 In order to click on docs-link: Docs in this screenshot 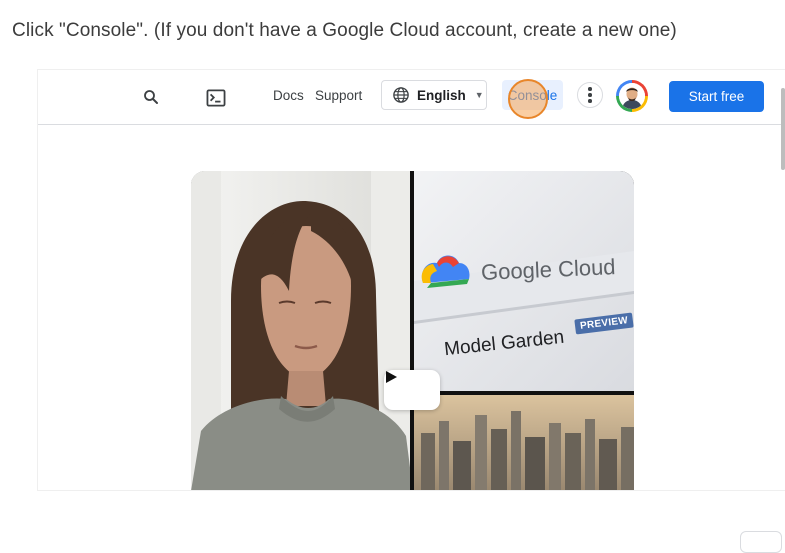, I will do `click(288, 95)`.